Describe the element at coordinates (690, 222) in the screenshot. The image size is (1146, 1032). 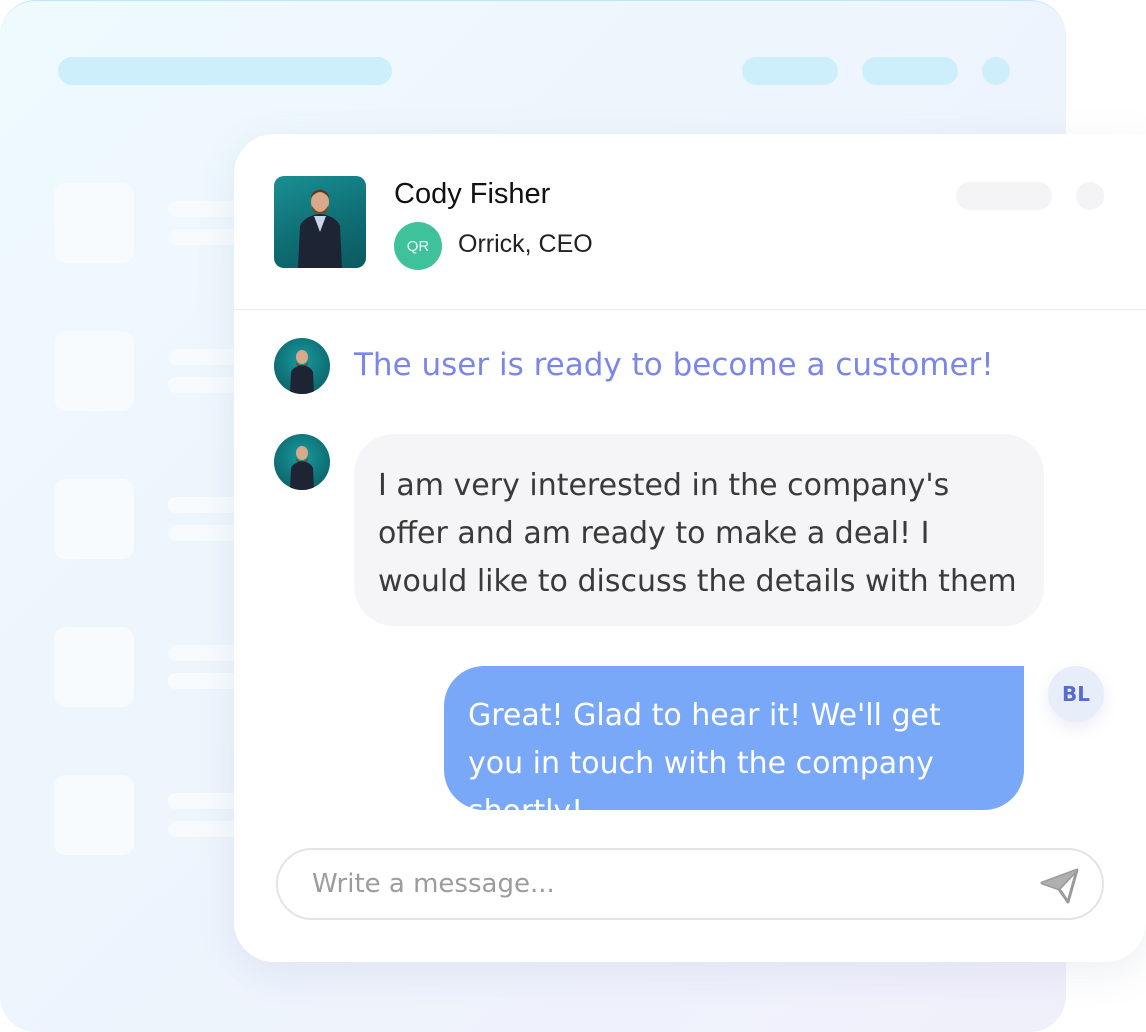
I see `chat-header: Cody Fisher QR Orrick, CEO` at that location.